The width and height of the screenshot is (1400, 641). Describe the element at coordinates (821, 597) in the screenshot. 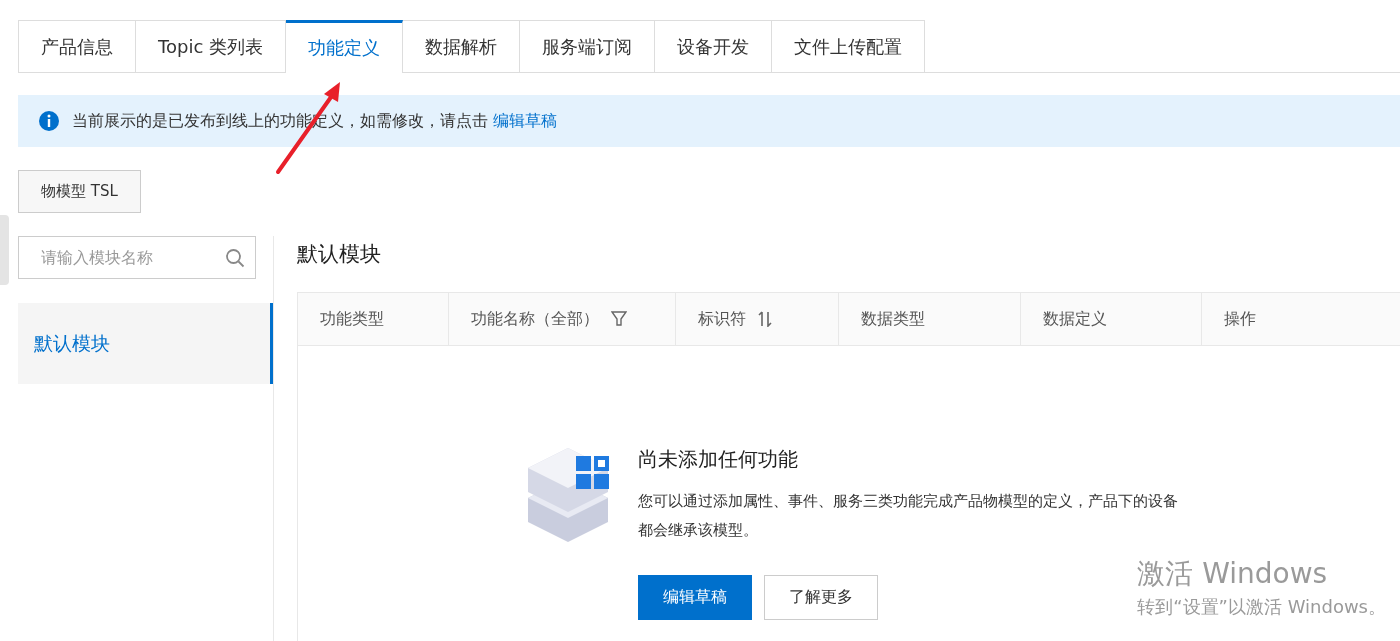

I see `learn-more-button: 了解更多` at that location.